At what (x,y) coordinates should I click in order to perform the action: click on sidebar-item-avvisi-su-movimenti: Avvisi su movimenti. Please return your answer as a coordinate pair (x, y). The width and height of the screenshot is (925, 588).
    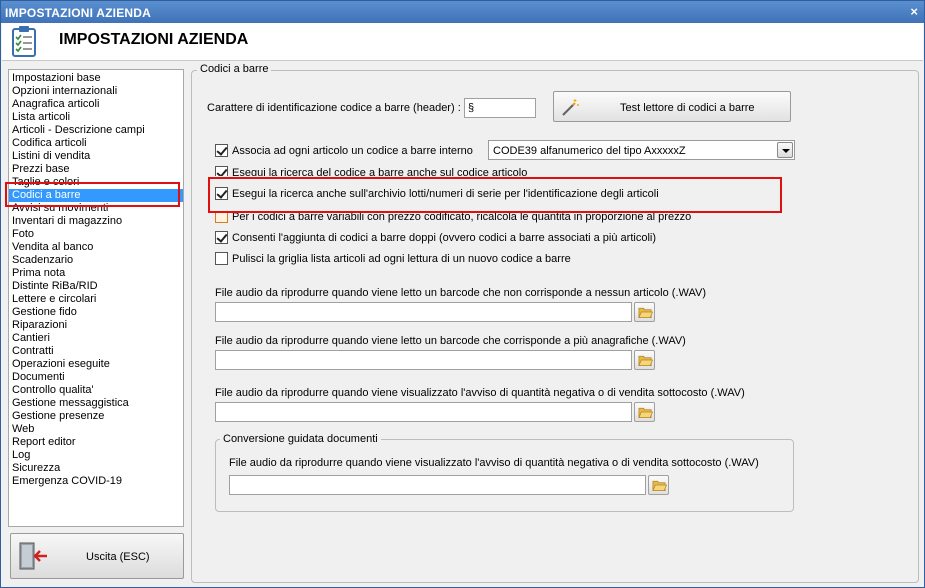
    Looking at the image, I should click on (96, 208).